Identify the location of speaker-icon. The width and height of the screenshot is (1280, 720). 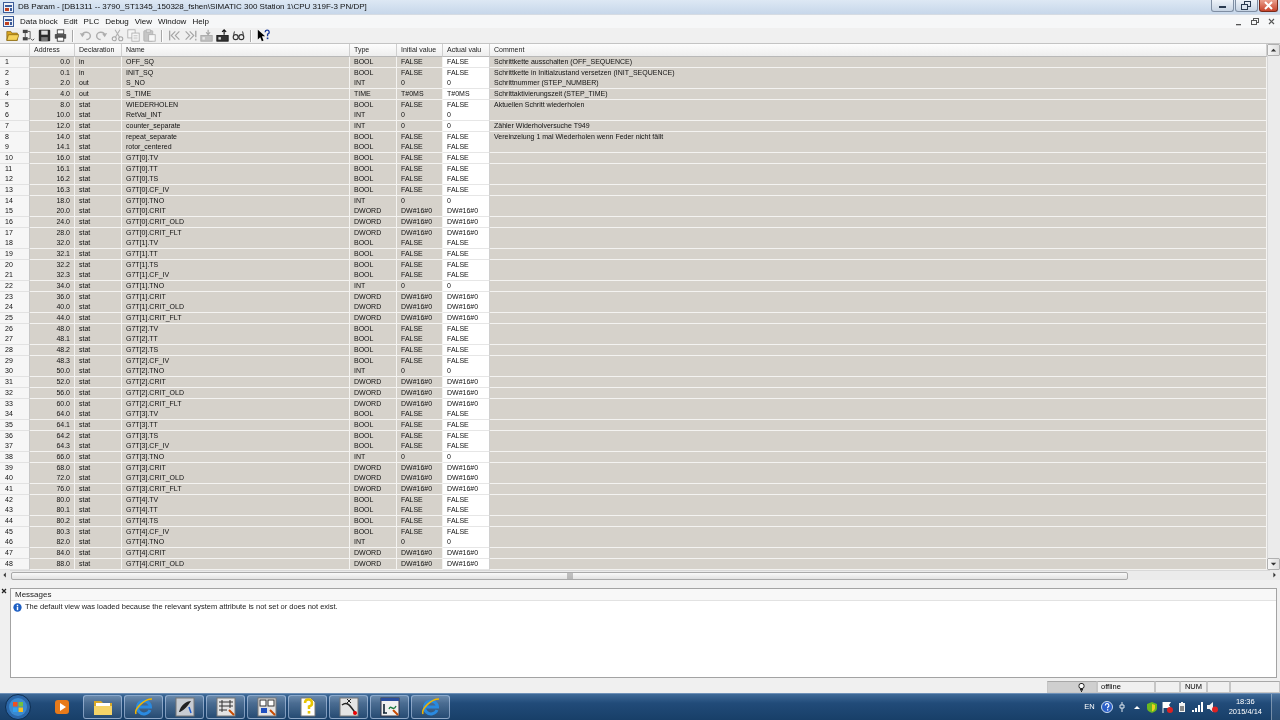
(1211, 707).